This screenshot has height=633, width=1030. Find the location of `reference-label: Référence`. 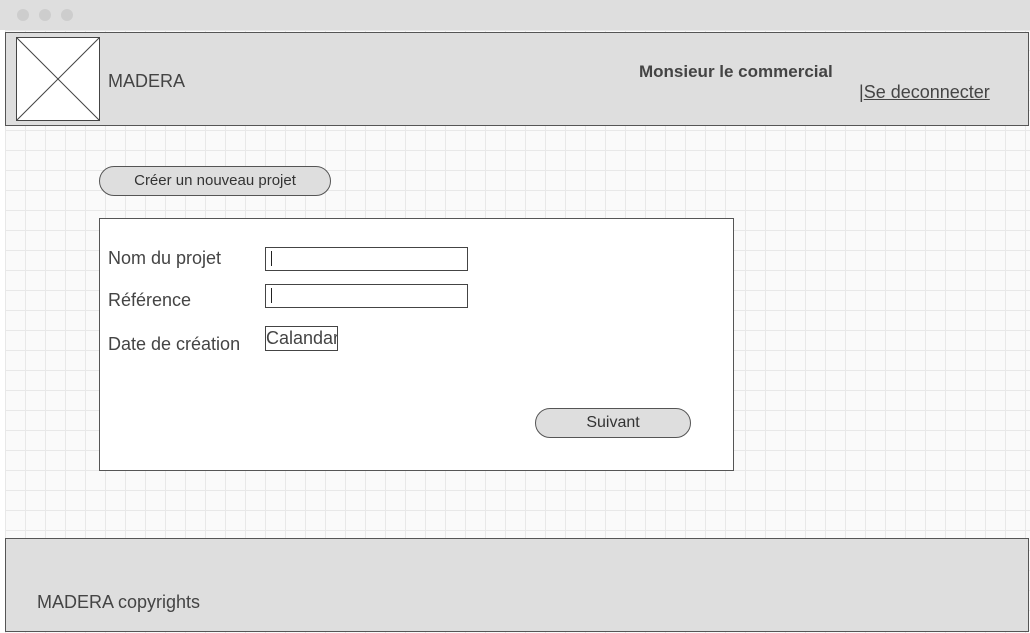

reference-label: Référence is located at coordinates (150, 300).